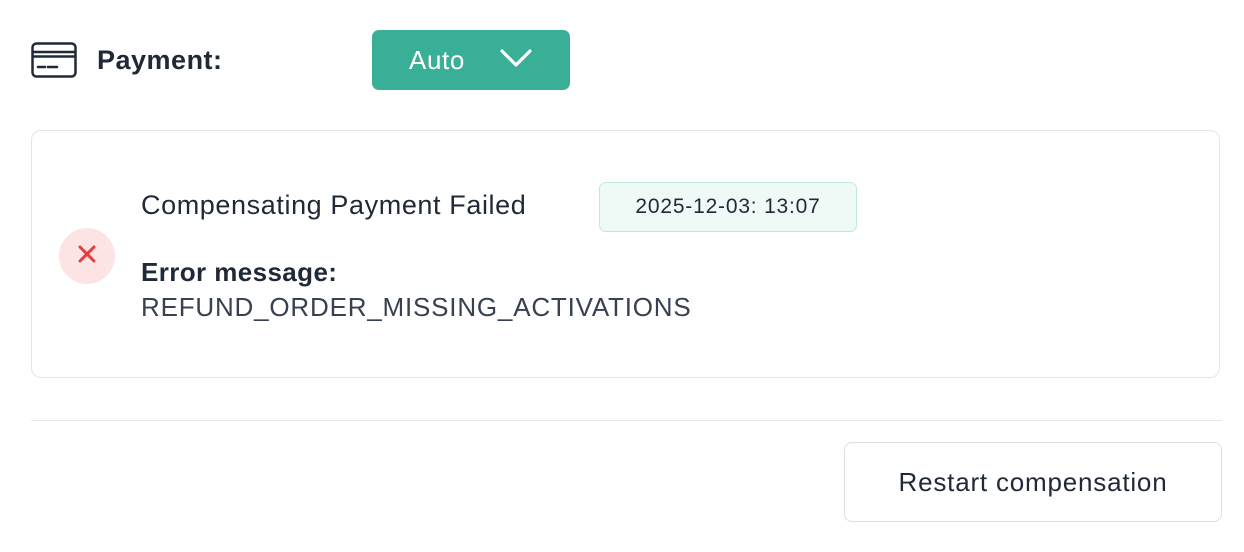  I want to click on error-message-label: Error message:, so click(239, 272).